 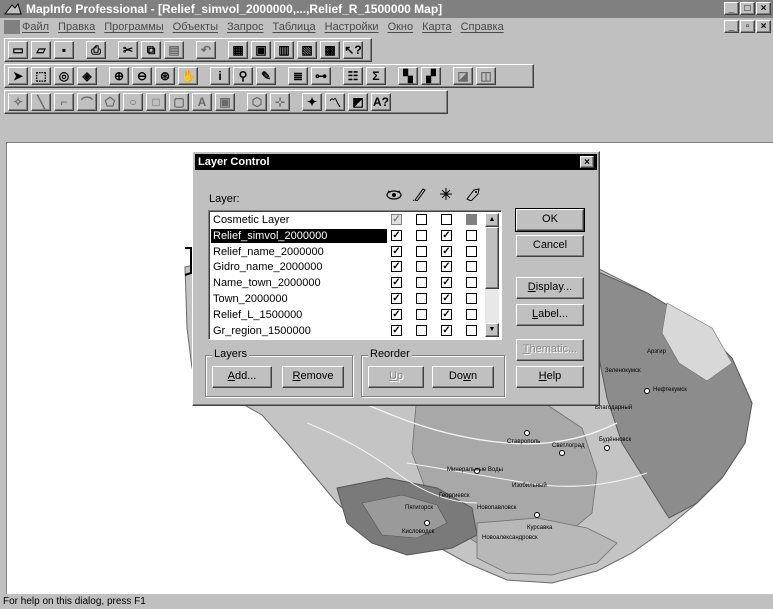 I want to click on menu-query: Запрос, so click(x=245, y=27).